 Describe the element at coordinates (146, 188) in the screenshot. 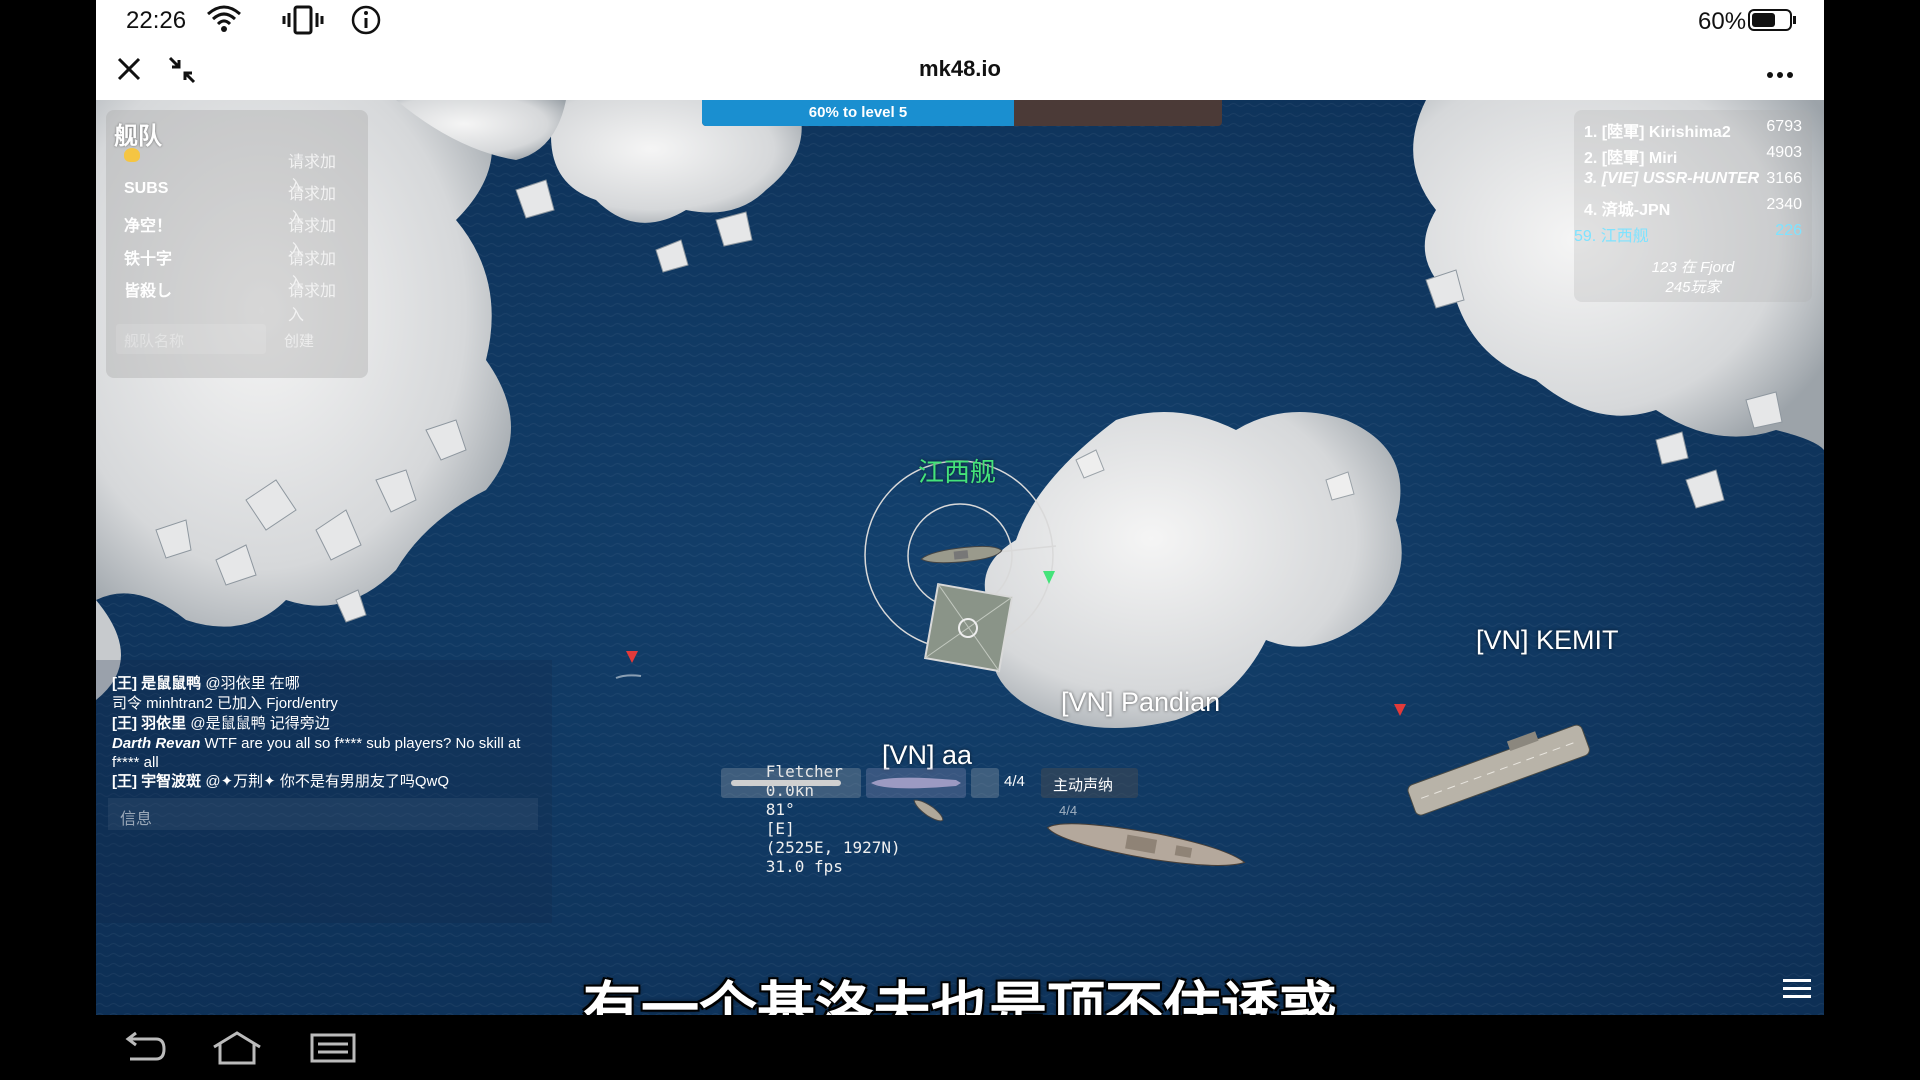

I see `fleet-name: SUBS` at that location.